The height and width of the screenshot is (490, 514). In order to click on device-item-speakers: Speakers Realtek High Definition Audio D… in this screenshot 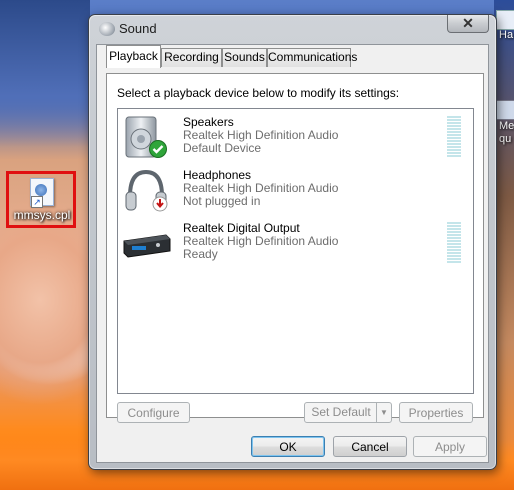, I will do `click(295, 138)`.